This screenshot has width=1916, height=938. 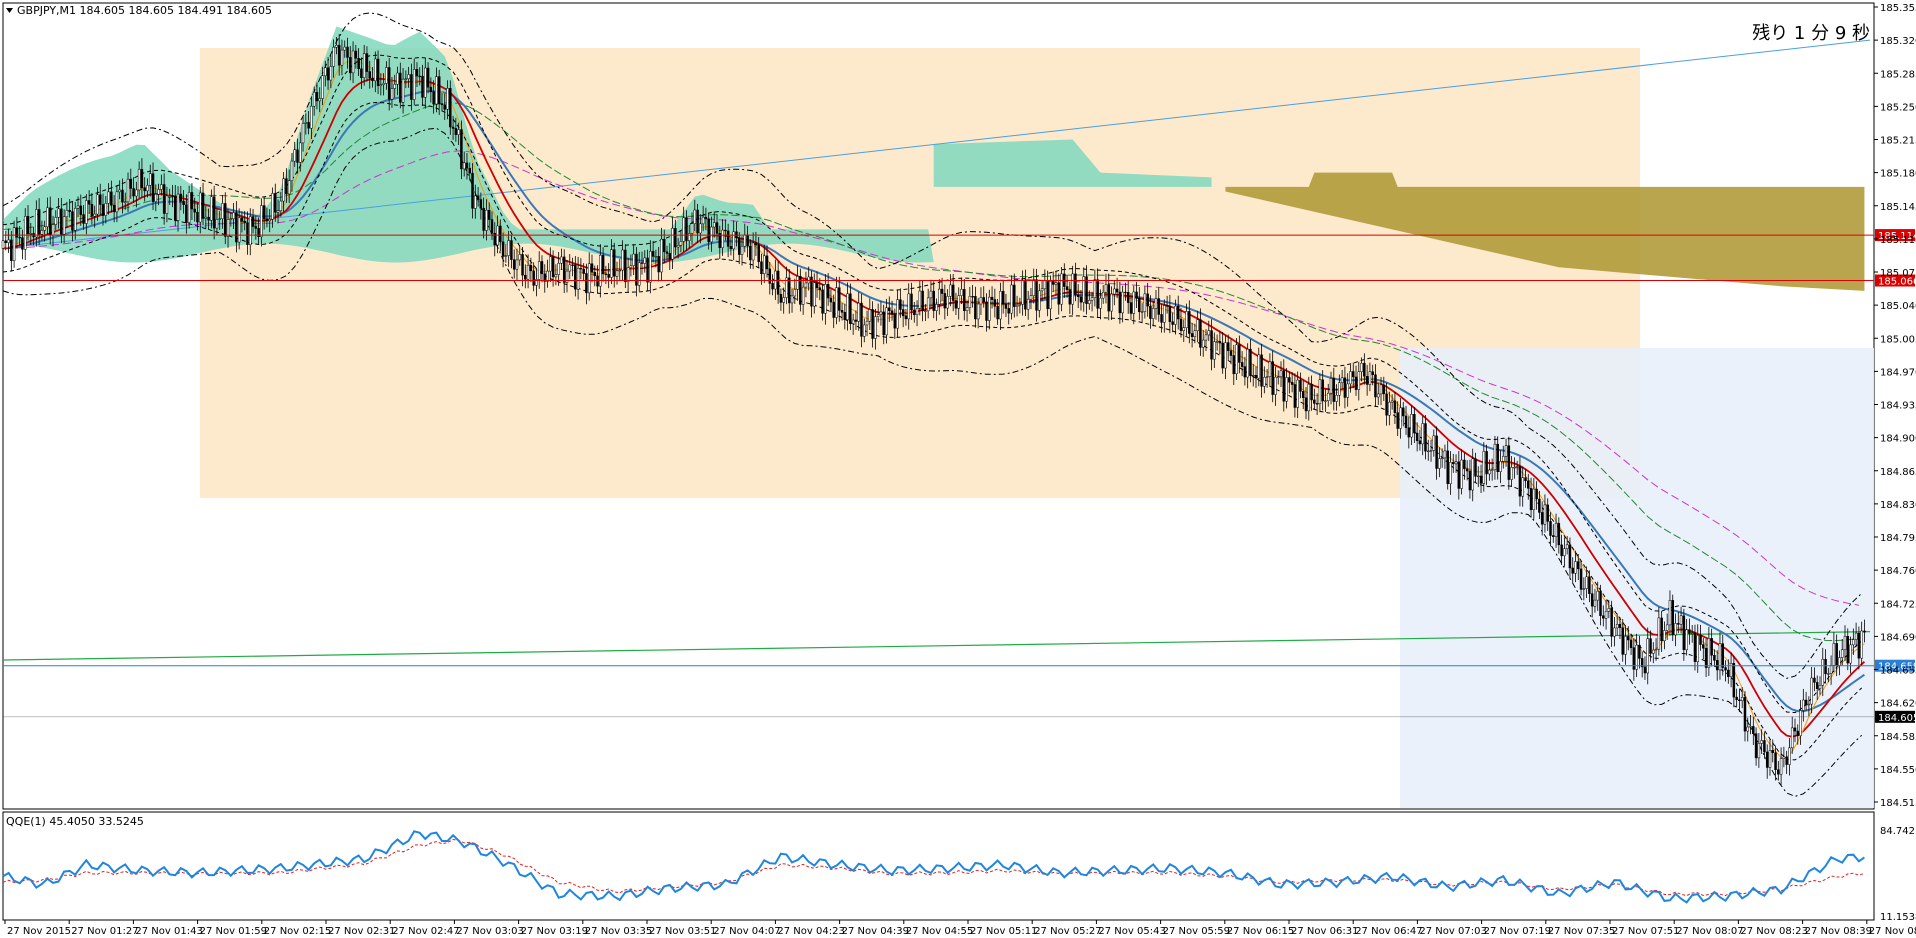 I want to click on x-tick-label: 27 Nov 02:15, so click(x=297, y=931).